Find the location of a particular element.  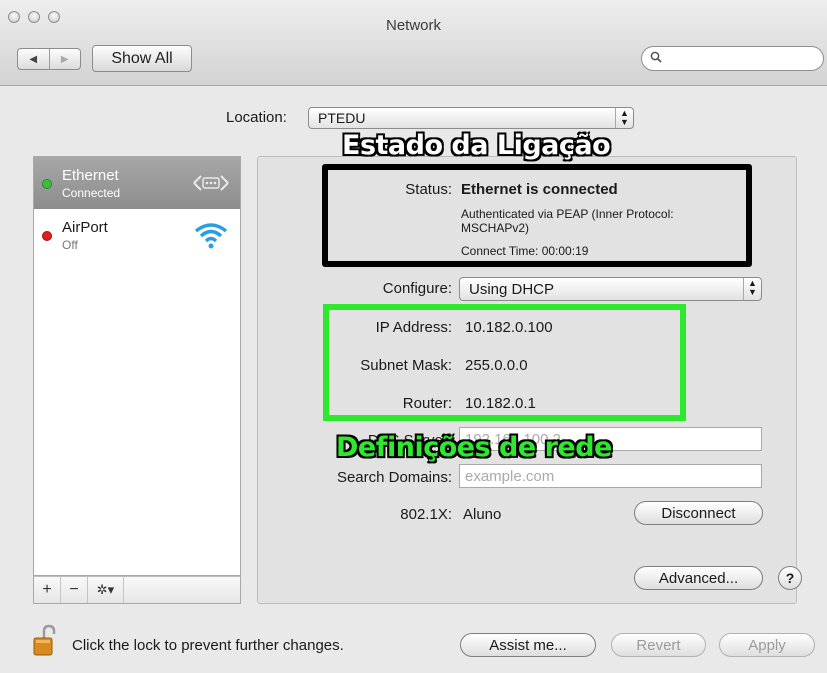

search-domains-label: Search Domains: is located at coordinates (394, 477).